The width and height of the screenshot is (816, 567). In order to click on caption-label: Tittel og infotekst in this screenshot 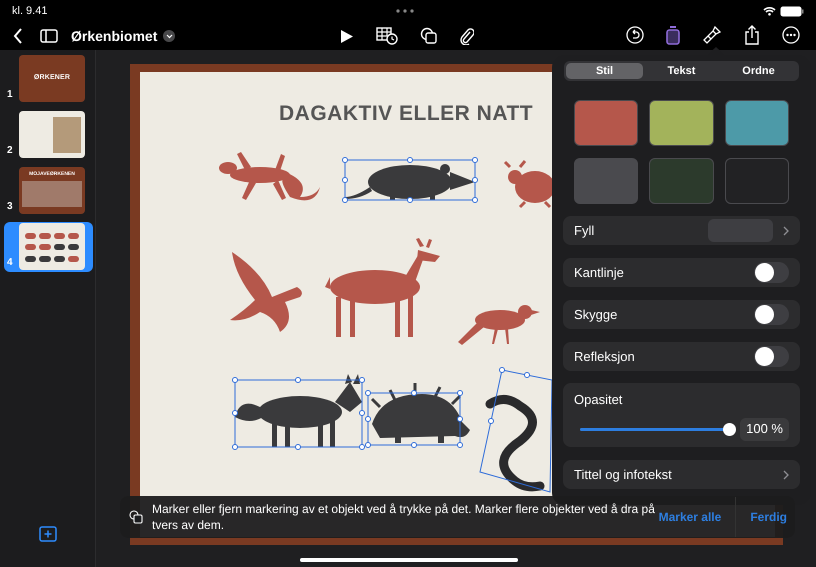, I will do `click(623, 475)`.